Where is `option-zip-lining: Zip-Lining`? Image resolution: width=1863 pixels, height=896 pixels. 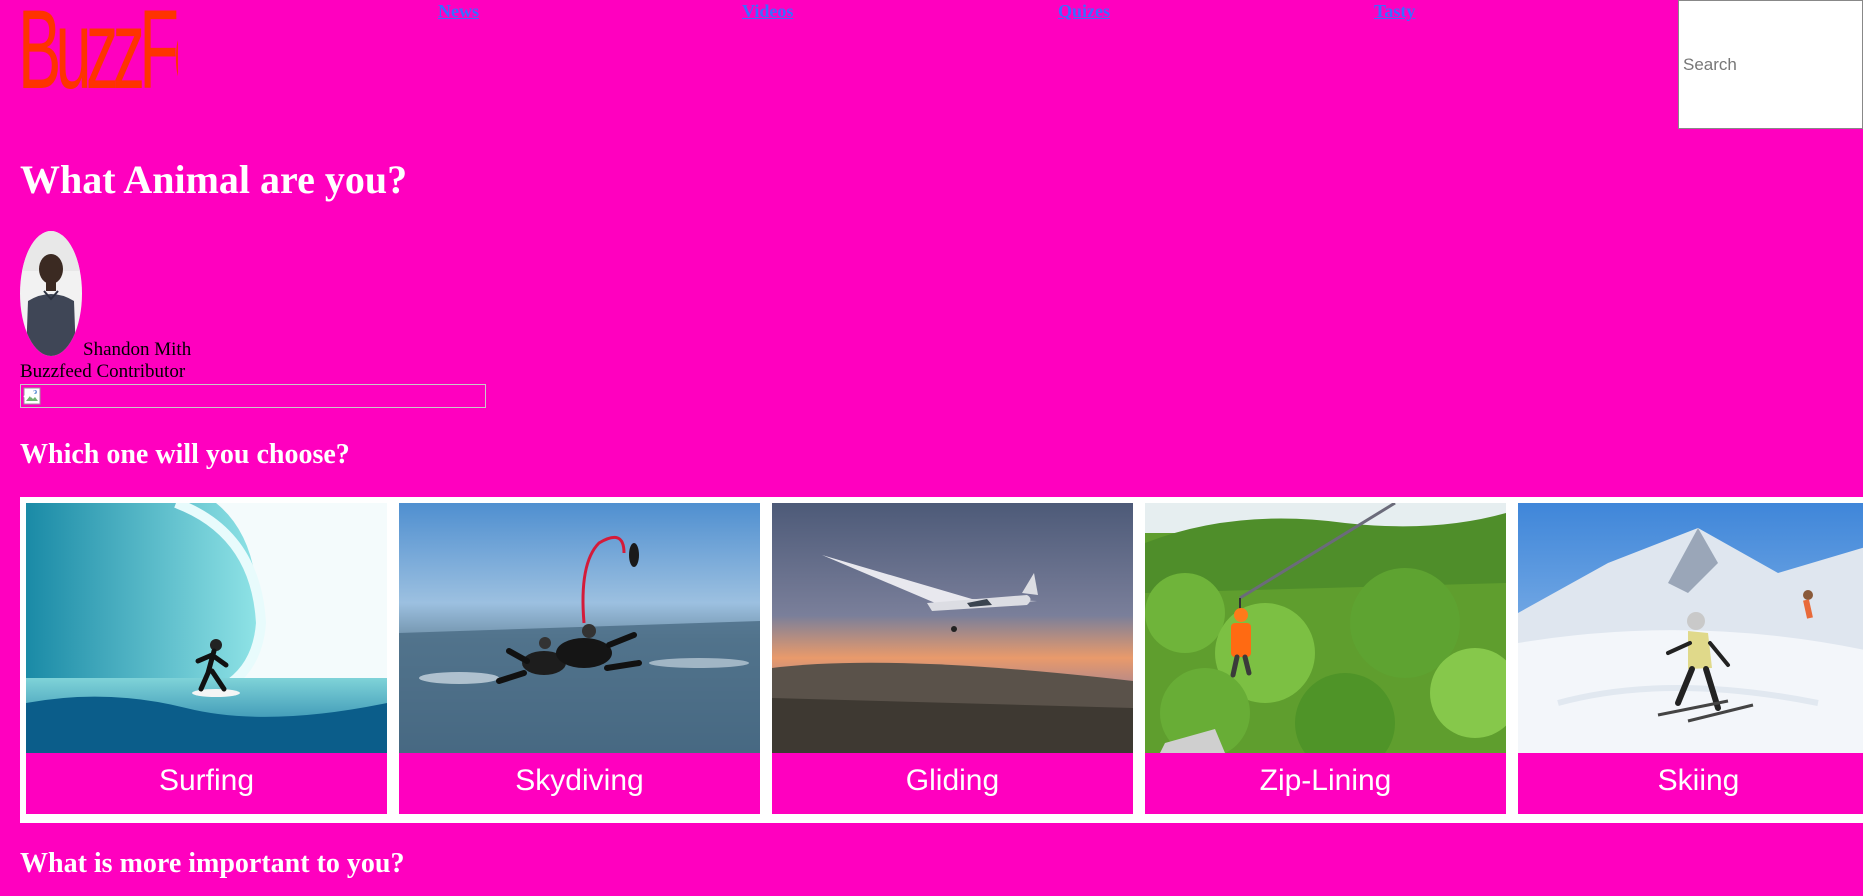 option-zip-lining: Zip-Lining is located at coordinates (1325, 658).